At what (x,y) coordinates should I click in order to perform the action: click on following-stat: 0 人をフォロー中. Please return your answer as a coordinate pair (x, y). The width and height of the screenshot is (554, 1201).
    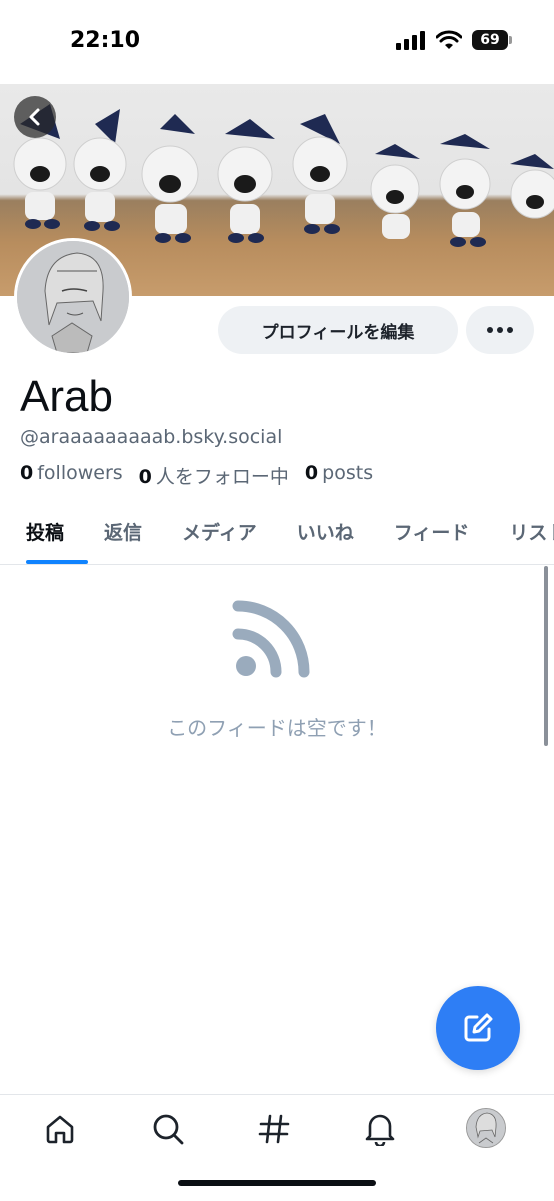
    Looking at the image, I should click on (214, 475).